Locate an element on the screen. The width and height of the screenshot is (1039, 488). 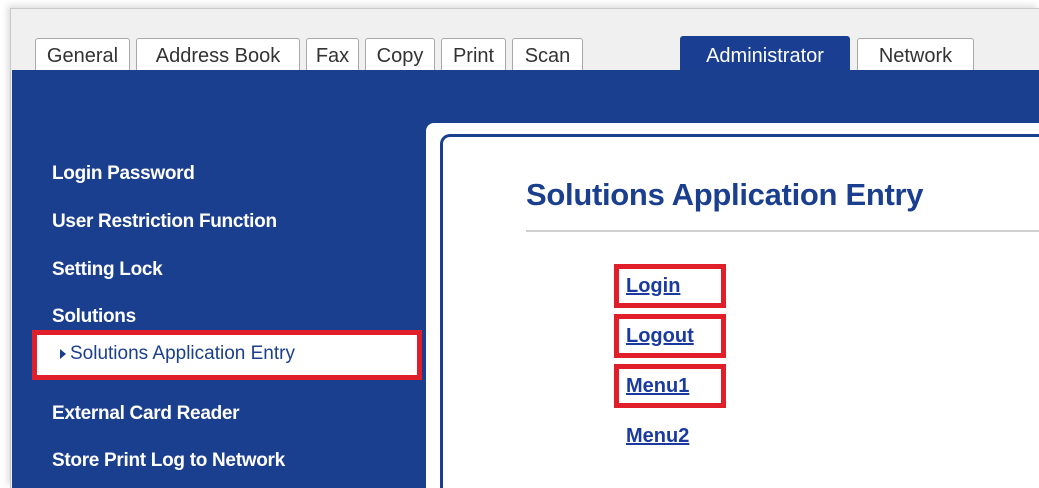
tab-scan: Scan is located at coordinates (547, 55).